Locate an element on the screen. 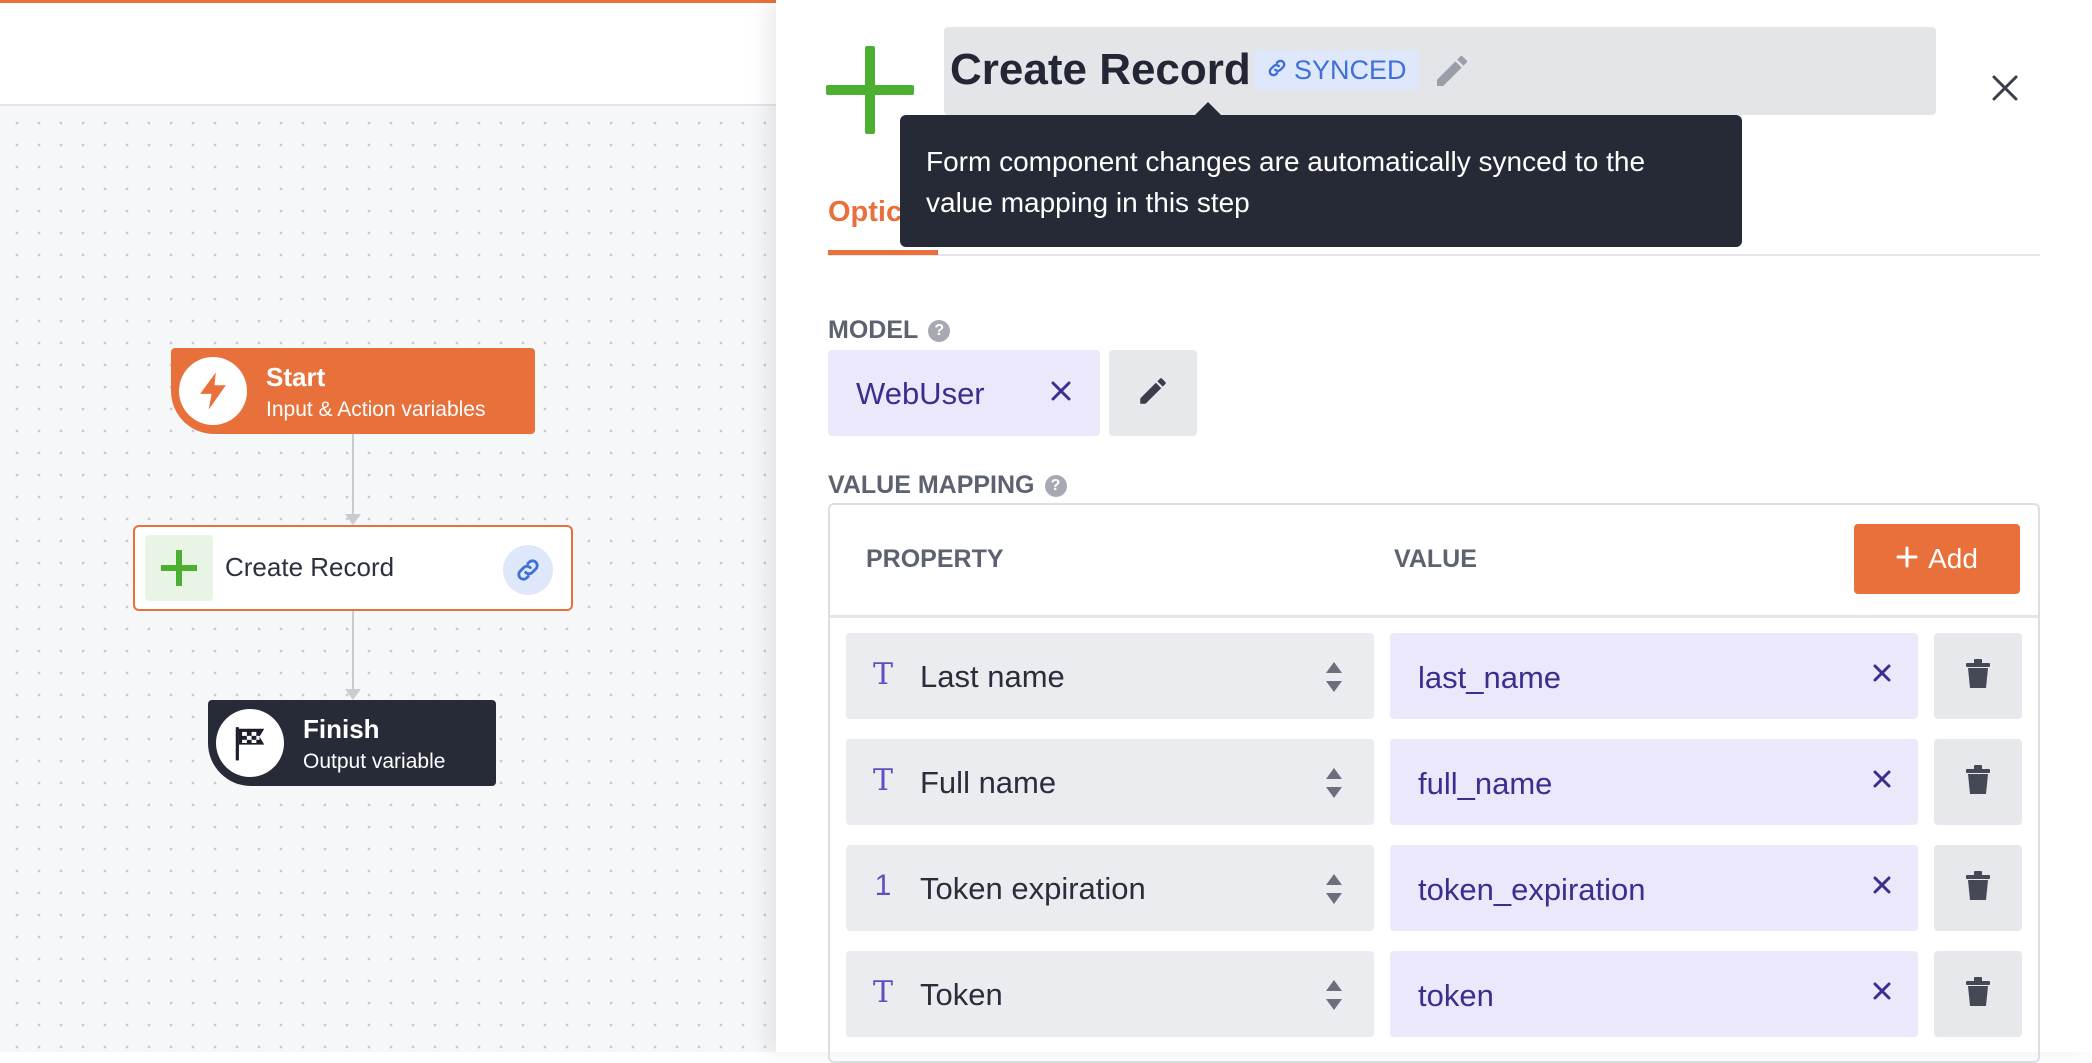 The width and height of the screenshot is (2092, 1063). create-record-node-label: Create Record is located at coordinates (310, 567).